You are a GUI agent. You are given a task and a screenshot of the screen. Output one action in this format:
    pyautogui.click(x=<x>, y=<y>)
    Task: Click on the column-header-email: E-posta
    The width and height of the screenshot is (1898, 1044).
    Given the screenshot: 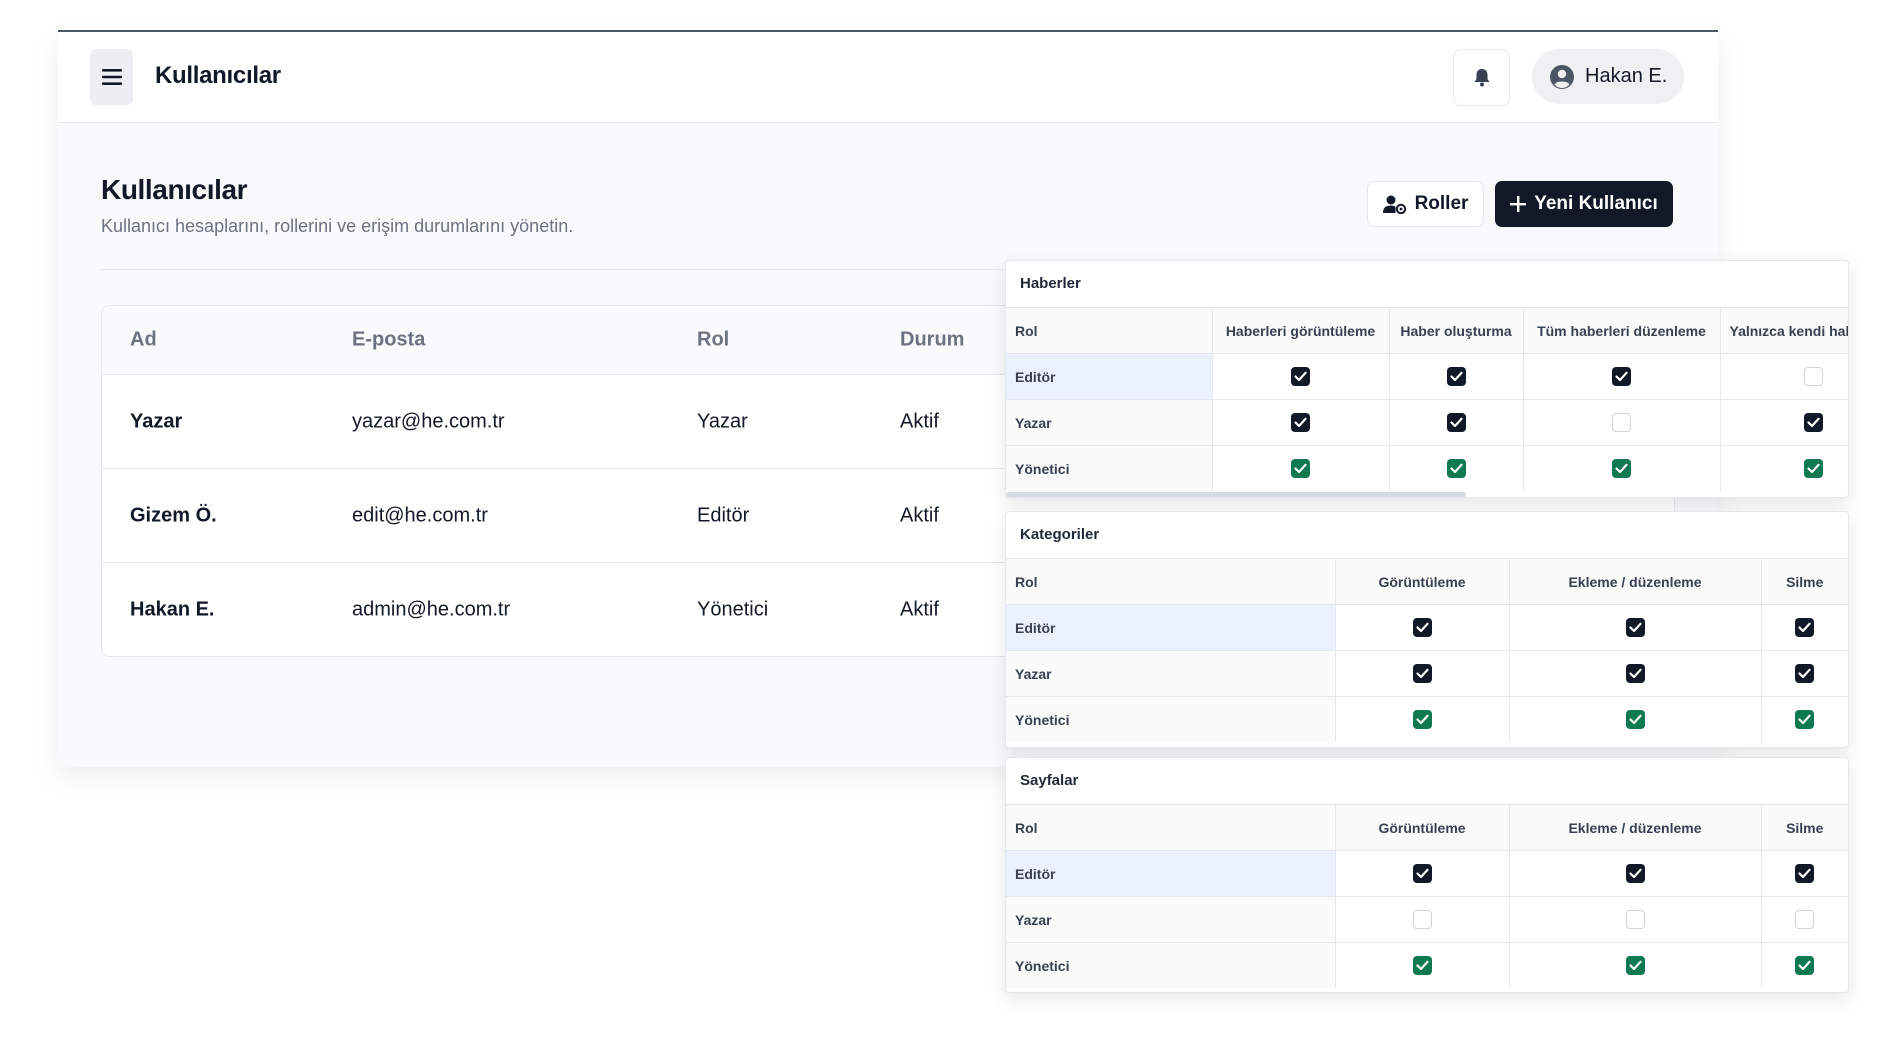 What is the action you would take?
    pyautogui.click(x=388, y=340)
    